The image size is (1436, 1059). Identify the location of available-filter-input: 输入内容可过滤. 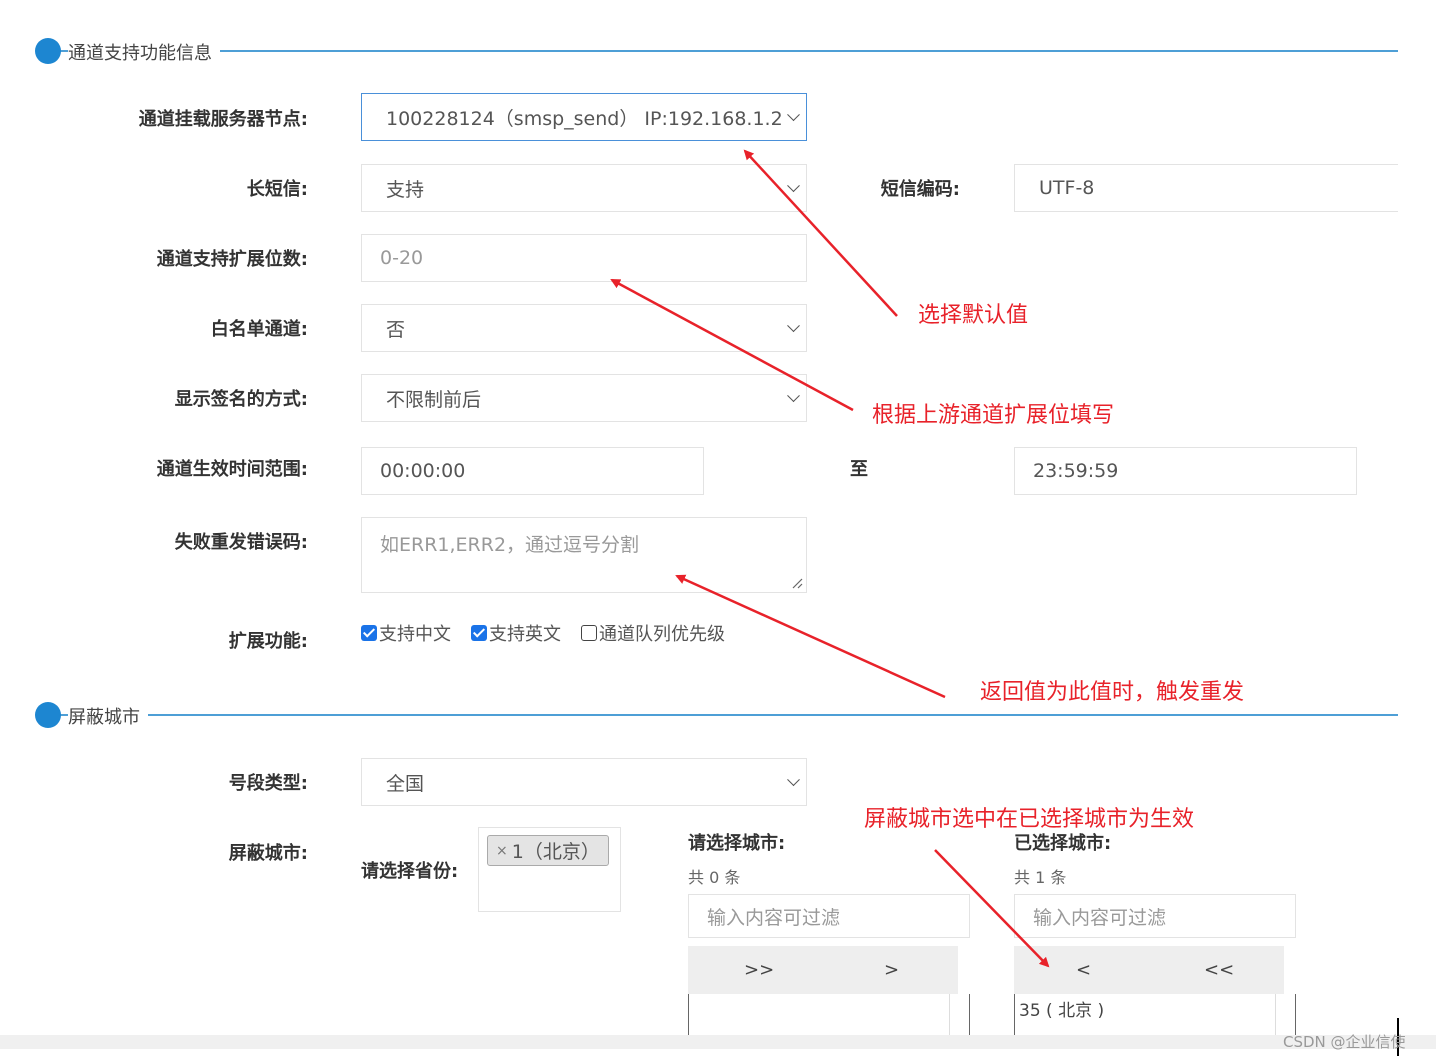
(829, 916).